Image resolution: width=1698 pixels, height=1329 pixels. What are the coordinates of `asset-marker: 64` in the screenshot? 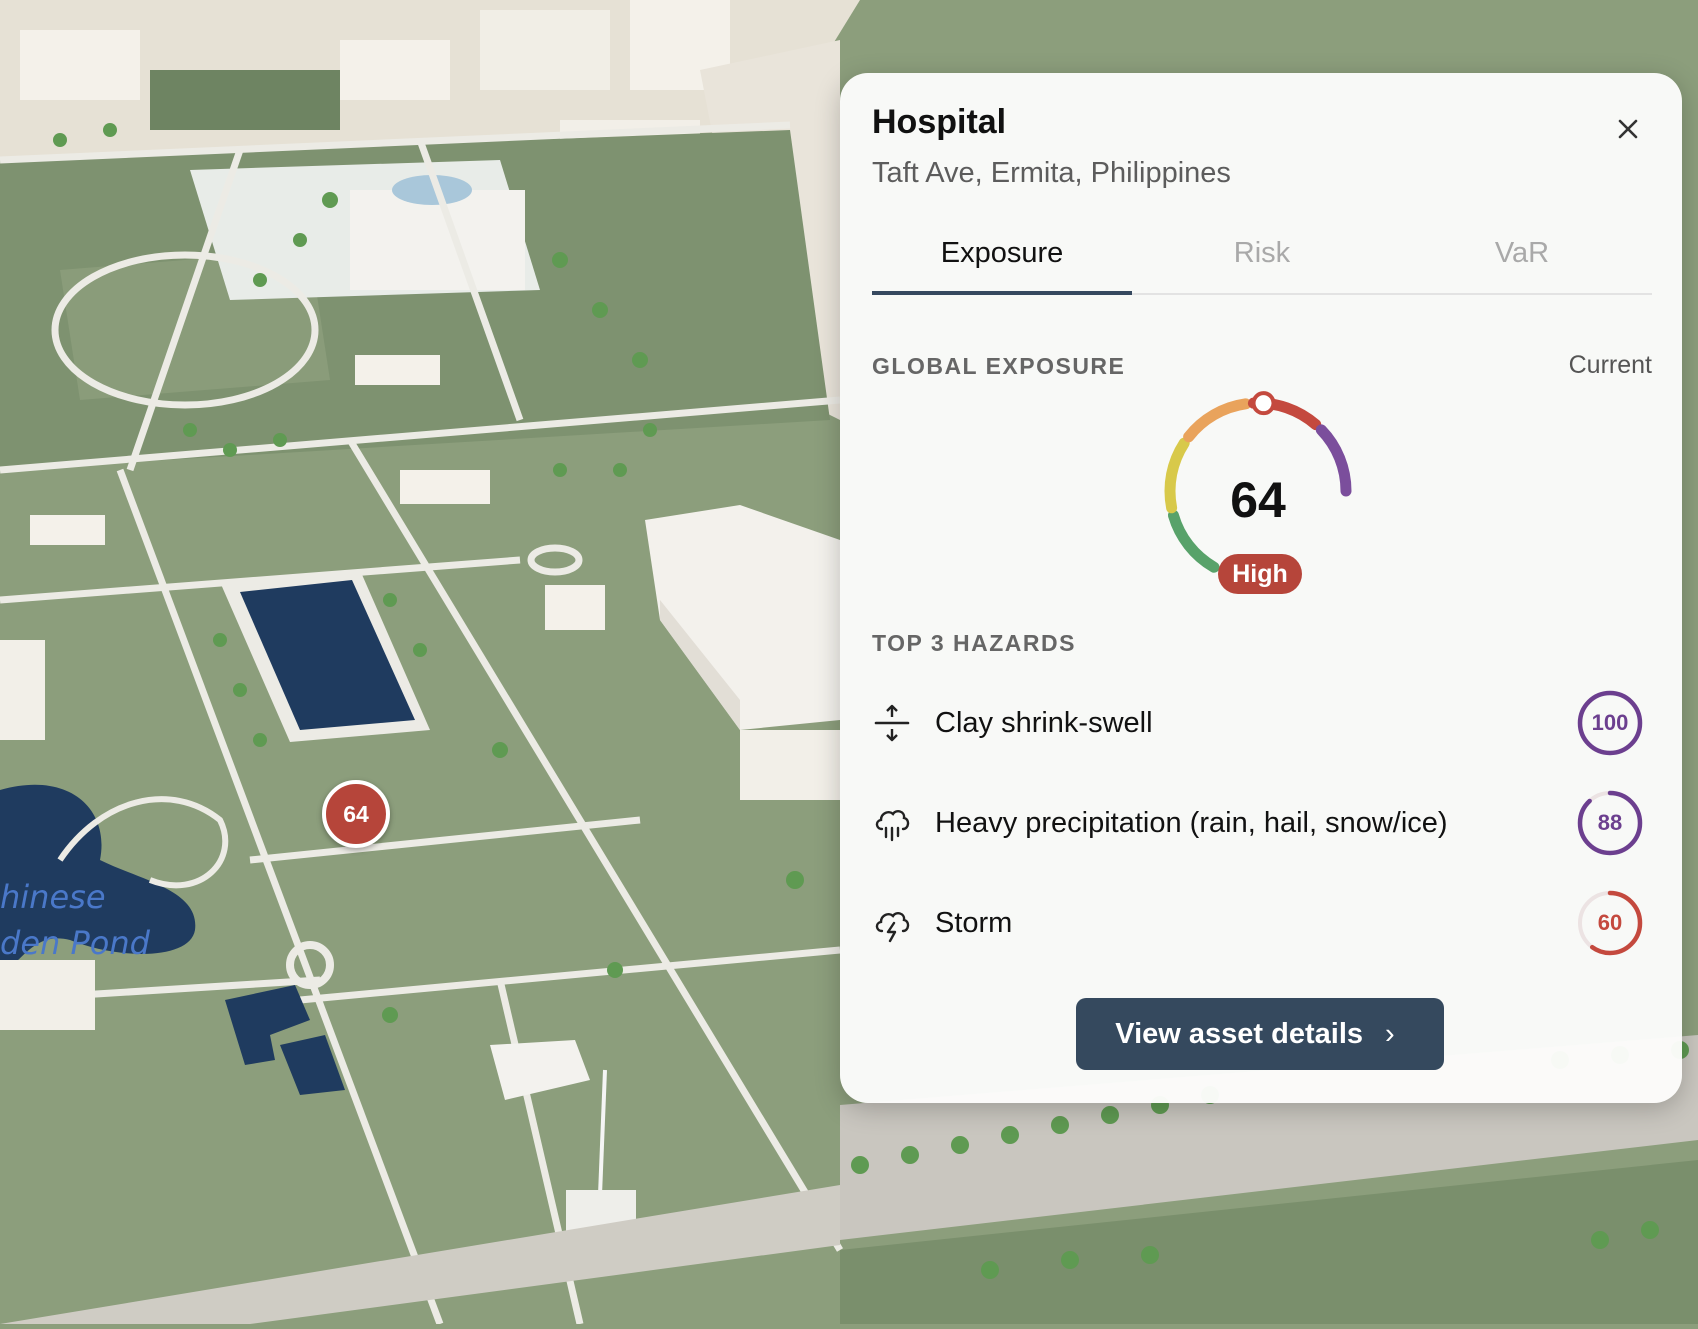 It's located at (356, 814).